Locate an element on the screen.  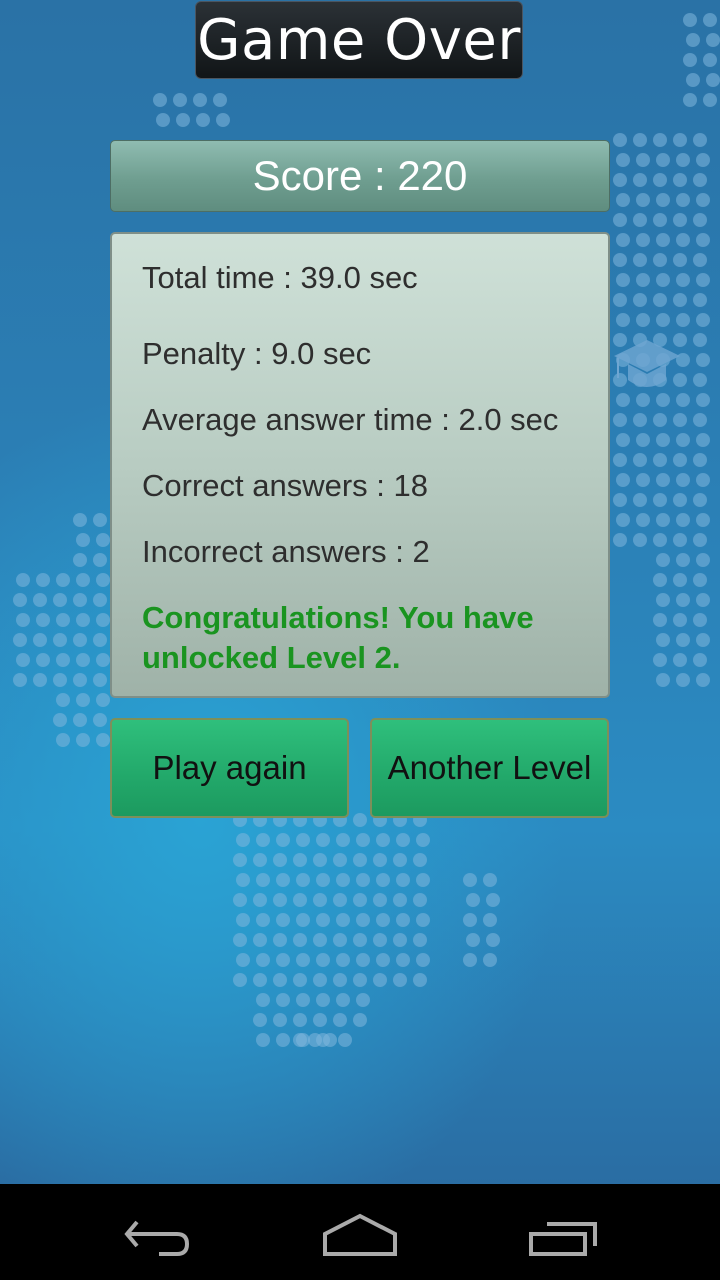
nav-home-button is located at coordinates (360, 1234).